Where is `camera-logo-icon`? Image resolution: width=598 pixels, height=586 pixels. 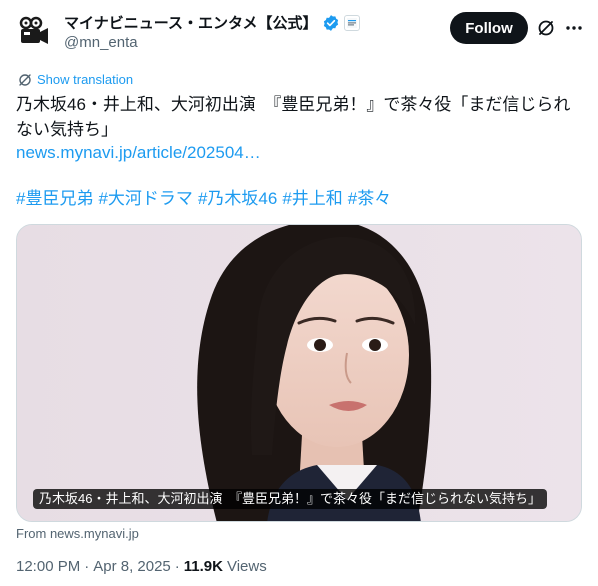 camera-logo-icon is located at coordinates (34, 32).